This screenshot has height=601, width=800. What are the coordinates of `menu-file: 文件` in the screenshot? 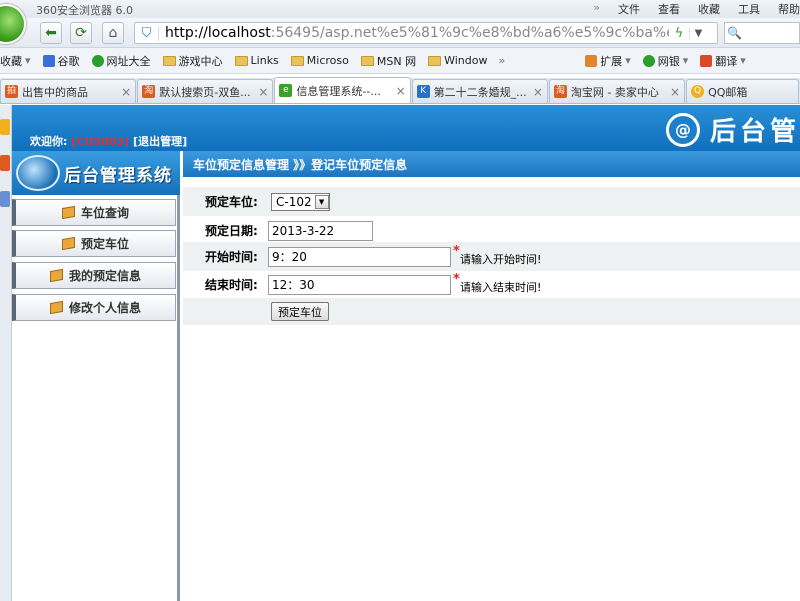 It's located at (629, 9).